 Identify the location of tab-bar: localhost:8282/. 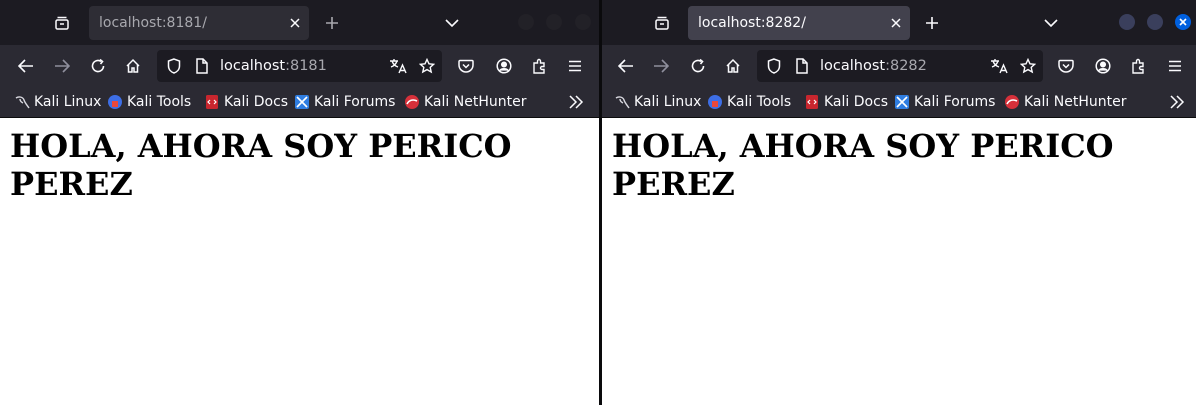
(899, 22).